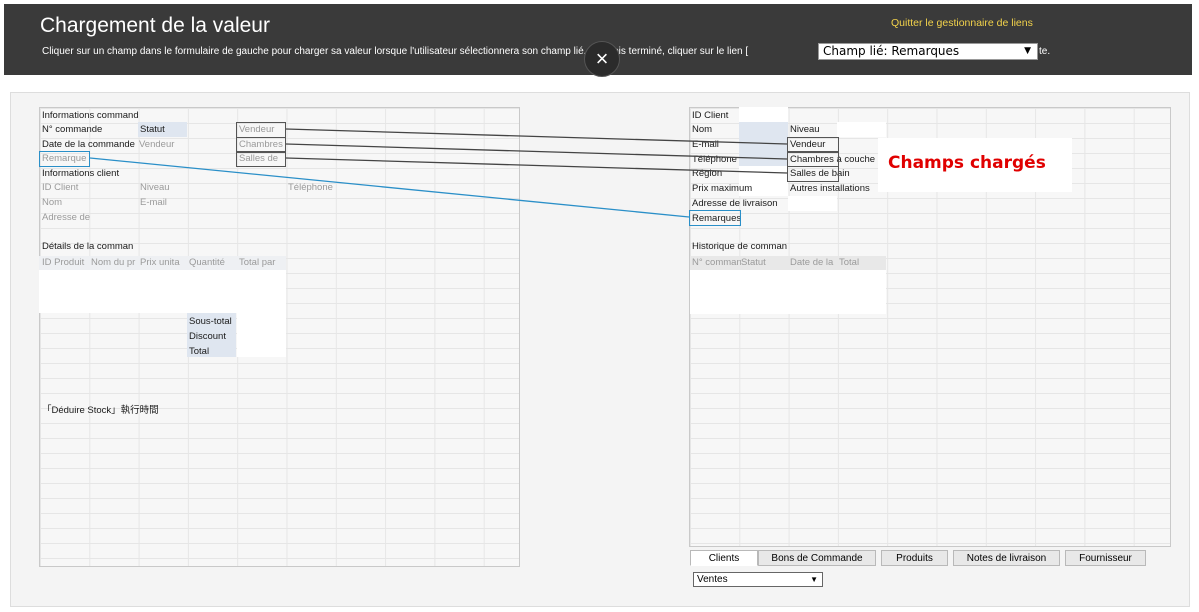 The width and height of the screenshot is (1199, 612). What do you see at coordinates (805, 129) in the screenshot?
I see `level-label-right: Niveau` at bounding box center [805, 129].